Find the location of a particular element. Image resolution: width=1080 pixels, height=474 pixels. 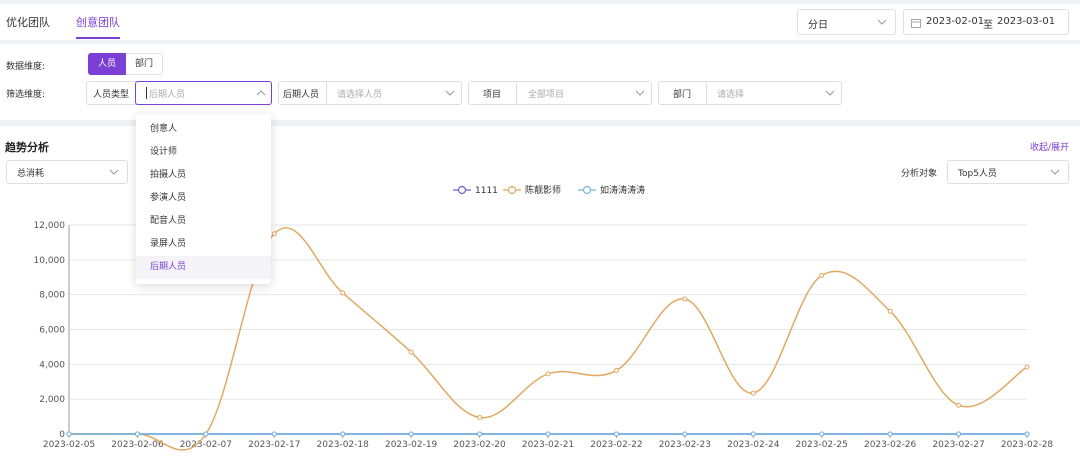

tab-optimization-team: 优化团队 is located at coordinates (28, 22).